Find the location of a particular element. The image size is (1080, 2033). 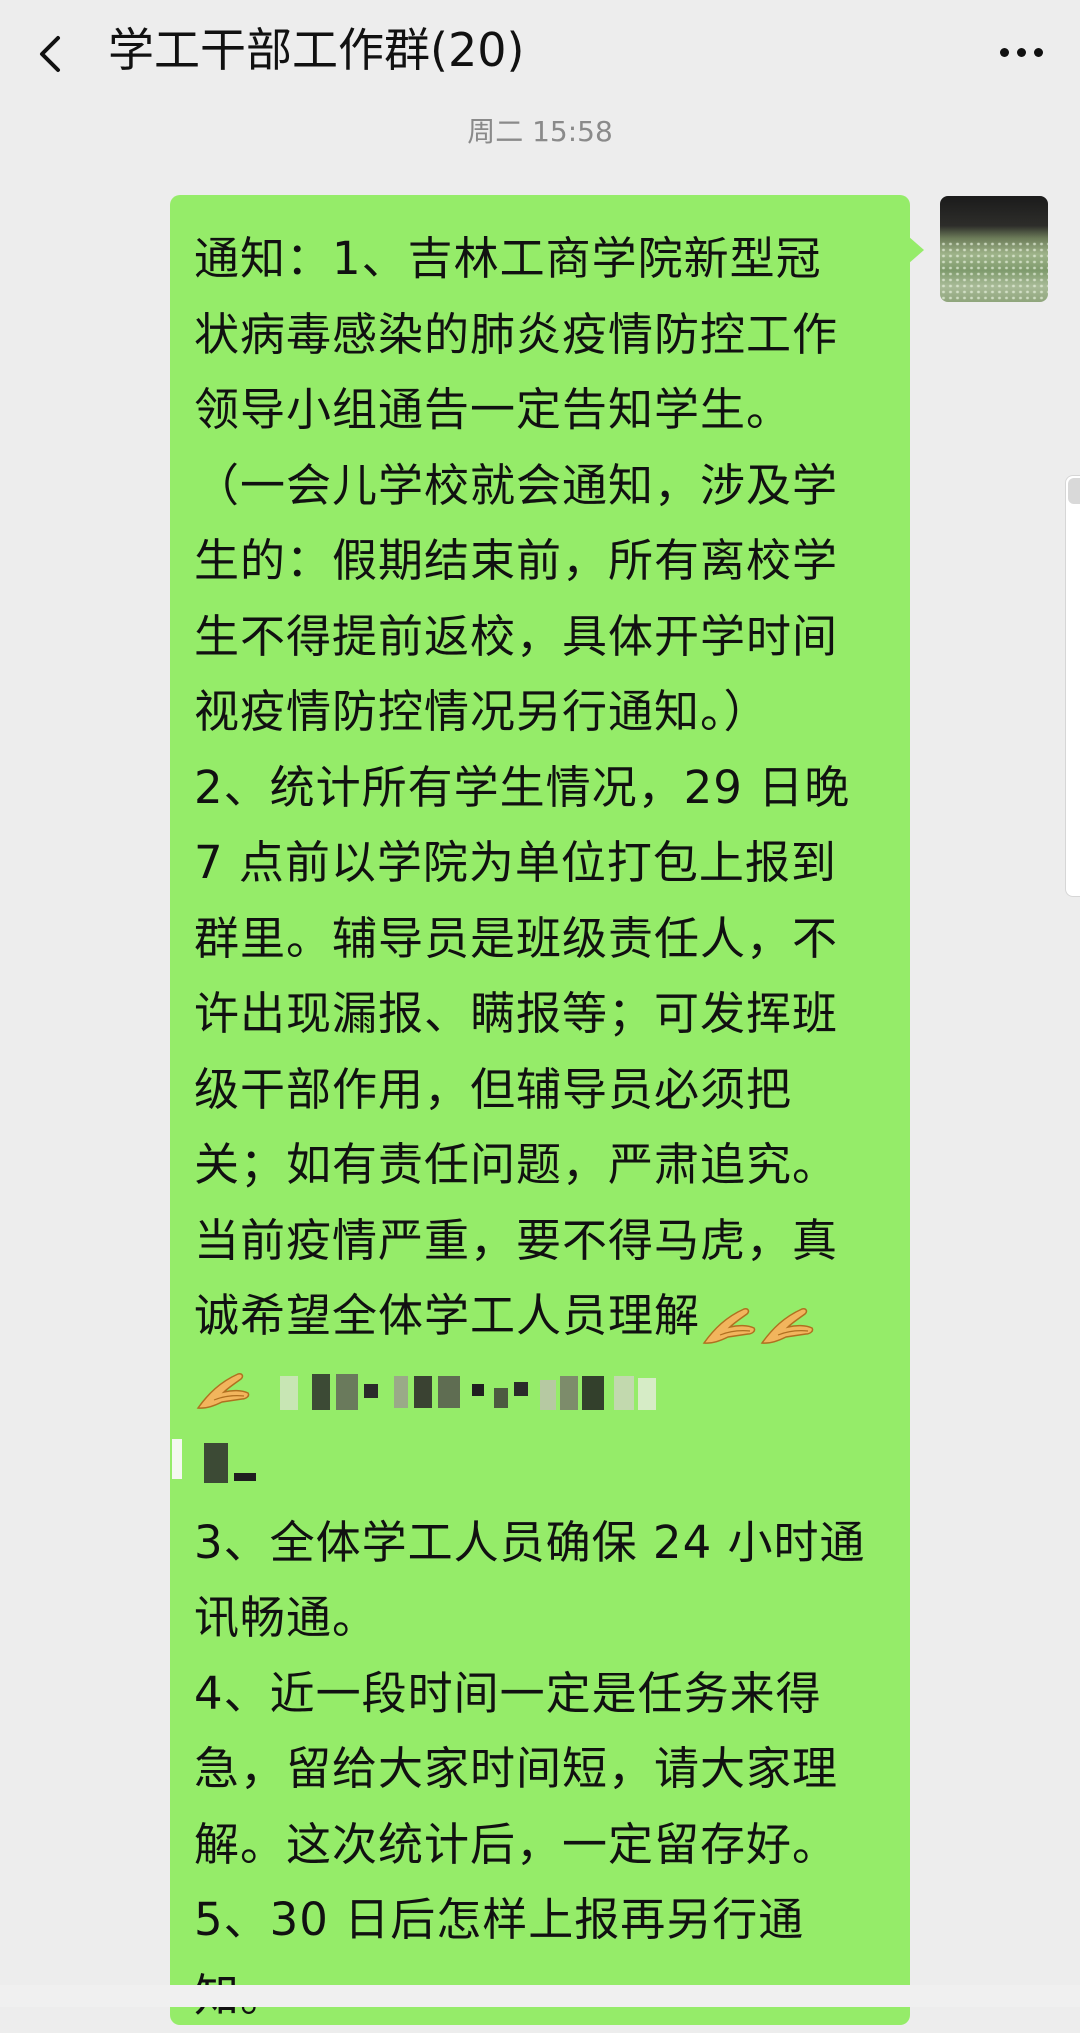

message-line: 诚希望全体学工人员理解 is located at coordinates (540, 1316).